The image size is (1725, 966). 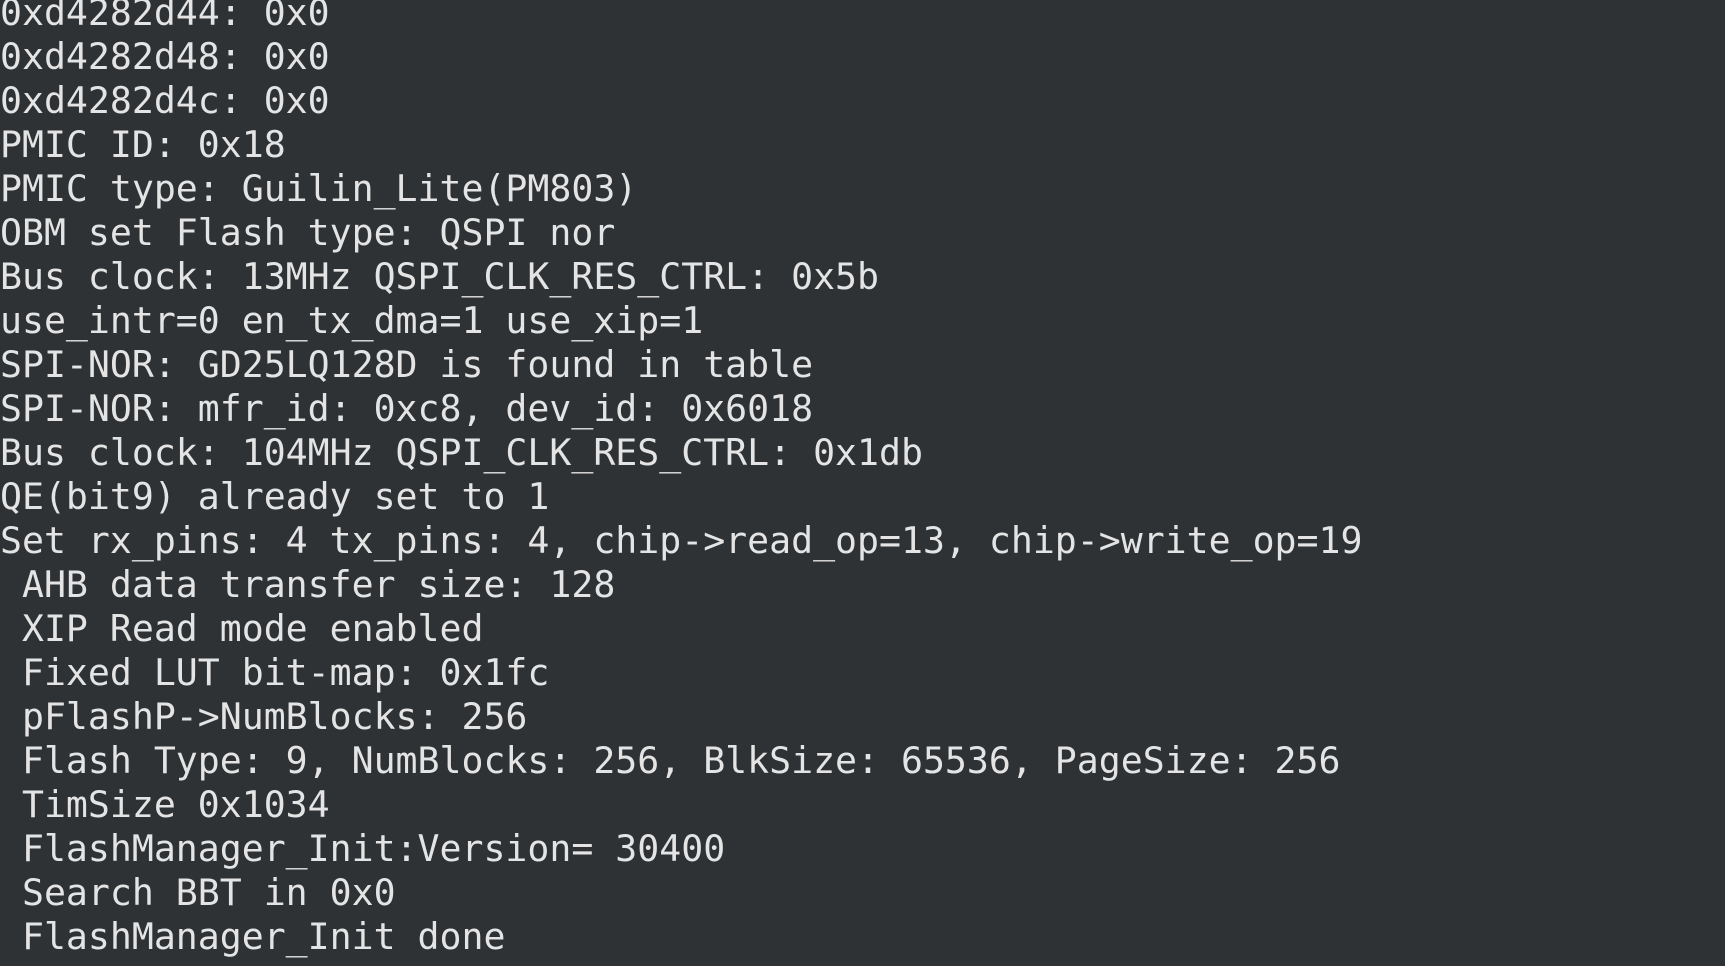 I want to click on terminal-line: XIP Read mode enabled, so click(x=242, y=628).